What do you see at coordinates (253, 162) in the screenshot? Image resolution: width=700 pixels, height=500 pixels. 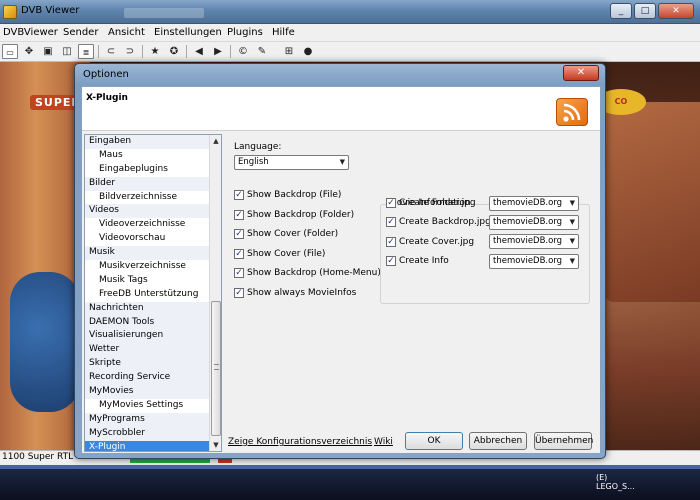 I see `language-value: English` at bounding box center [253, 162].